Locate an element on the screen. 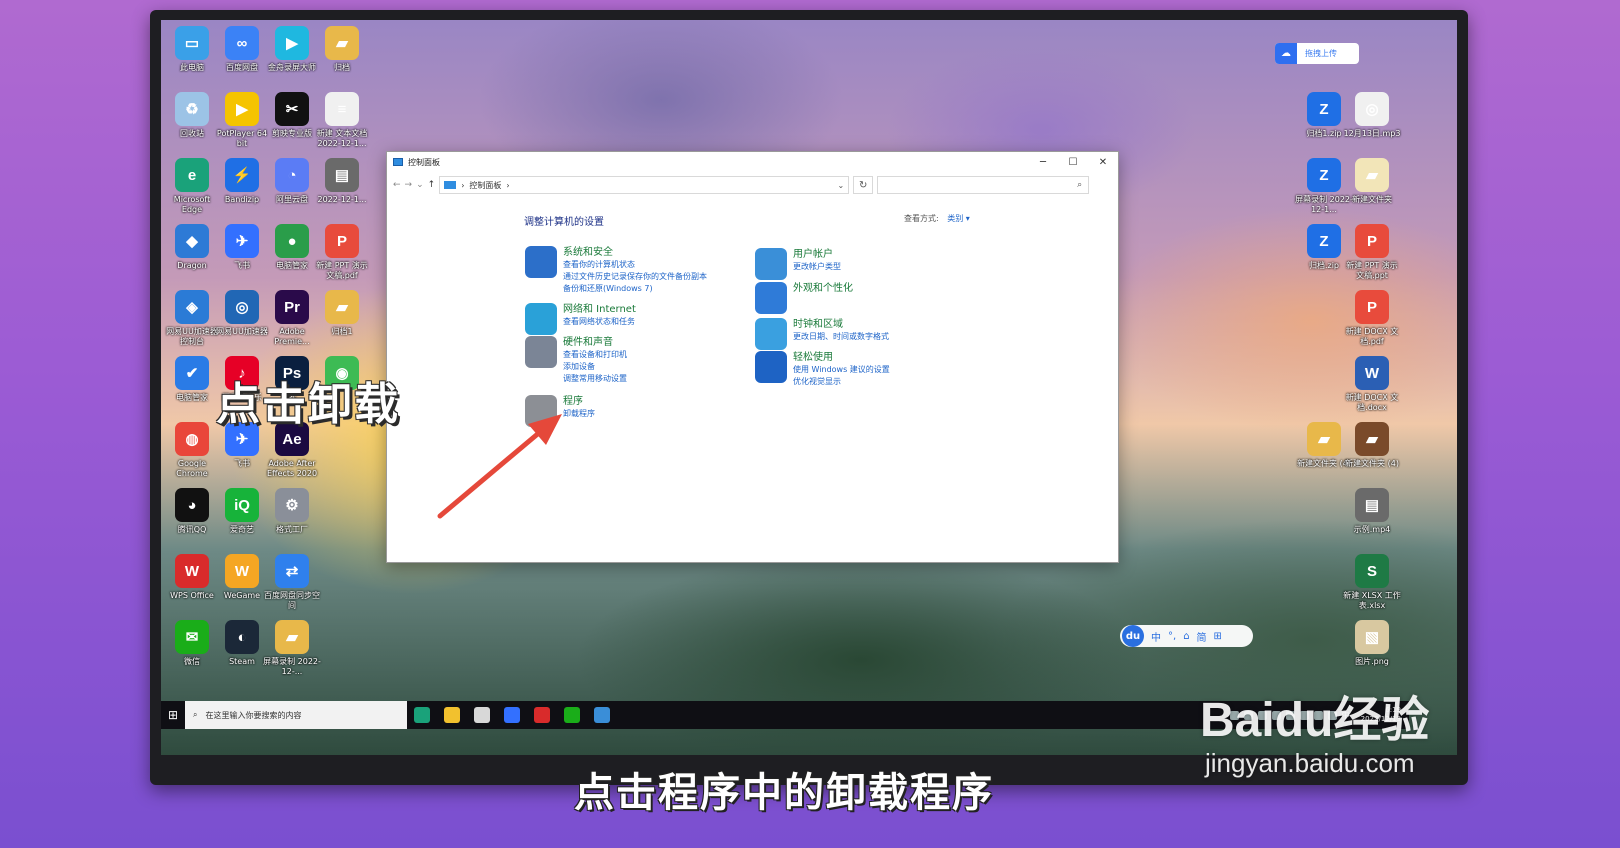  ease-of-access-icon is located at coordinates (771, 367).